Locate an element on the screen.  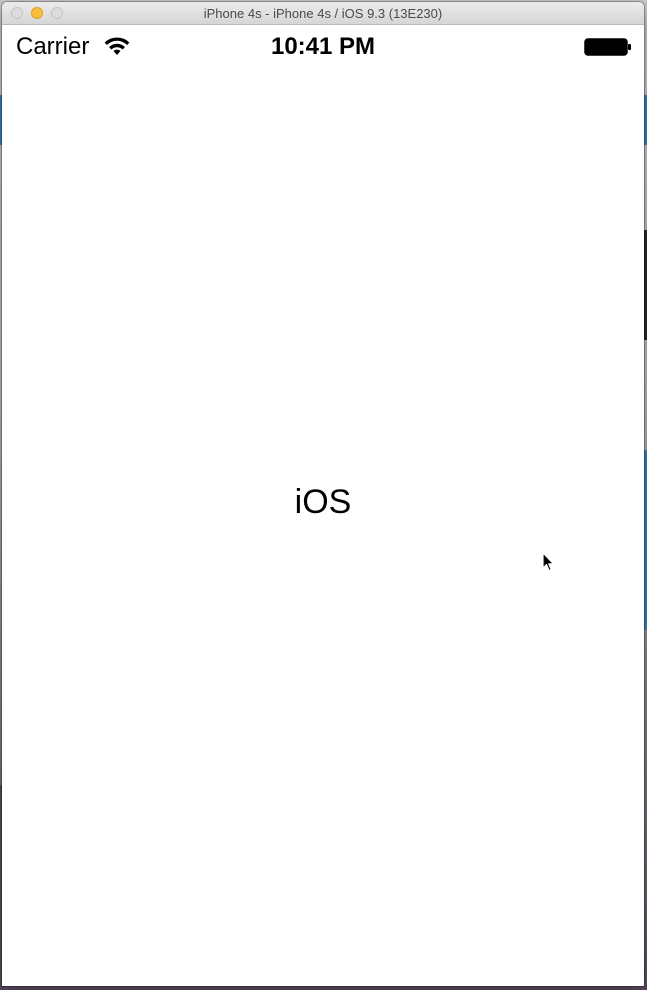
window-title: iPhone 4s - iPhone 4s / iOS 9.3 (13E230) is located at coordinates (323, 13).